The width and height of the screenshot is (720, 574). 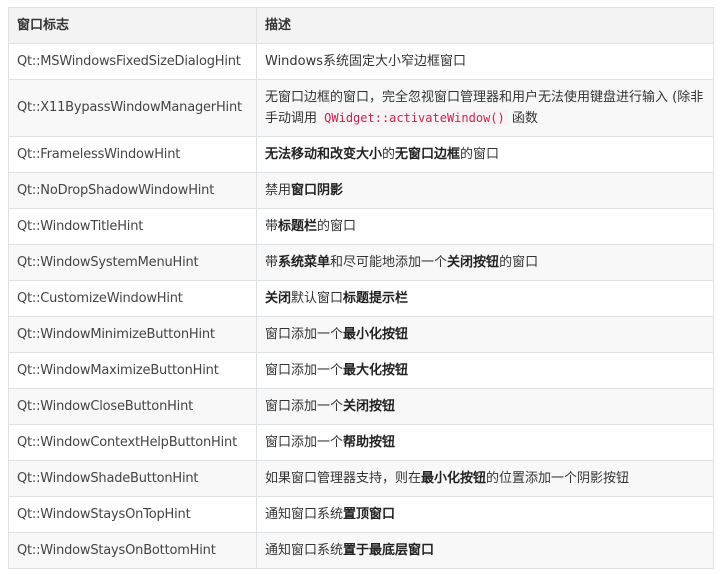 What do you see at coordinates (485, 61) in the screenshot?
I see `description-cell: Windows系统固定大小窄边框窗口` at bounding box center [485, 61].